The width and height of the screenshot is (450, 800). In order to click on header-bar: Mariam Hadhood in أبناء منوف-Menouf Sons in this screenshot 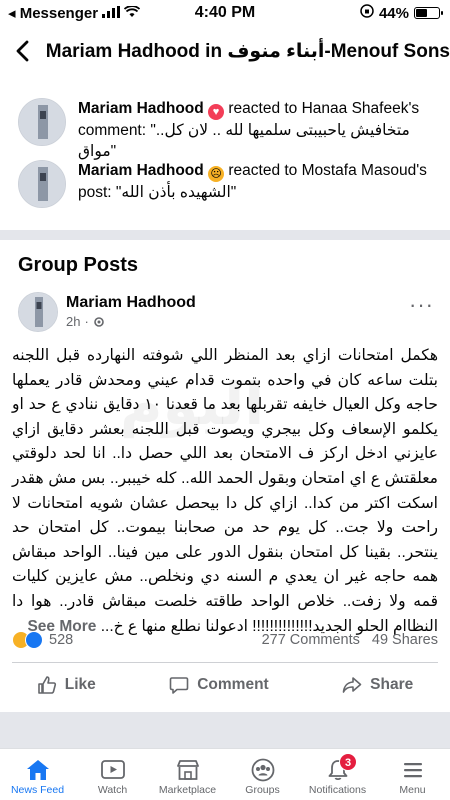, I will do `click(225, 51)`.